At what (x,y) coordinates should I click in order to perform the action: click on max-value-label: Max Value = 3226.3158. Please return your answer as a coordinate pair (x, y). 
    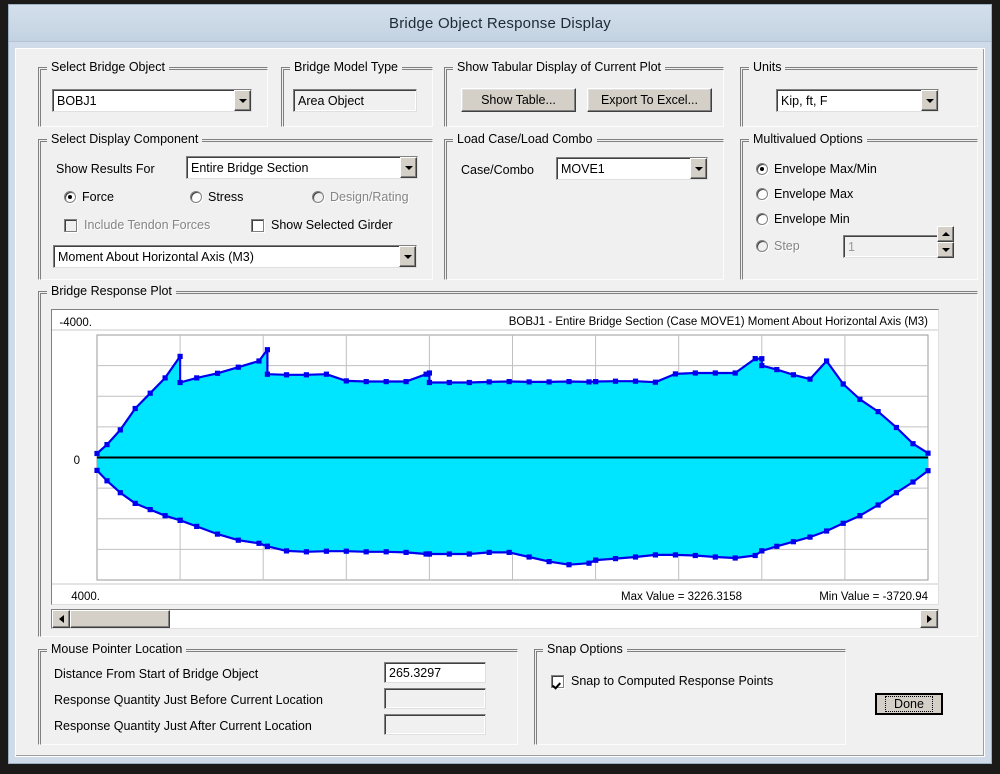
    Looking at the image, I should click on (681, 597).